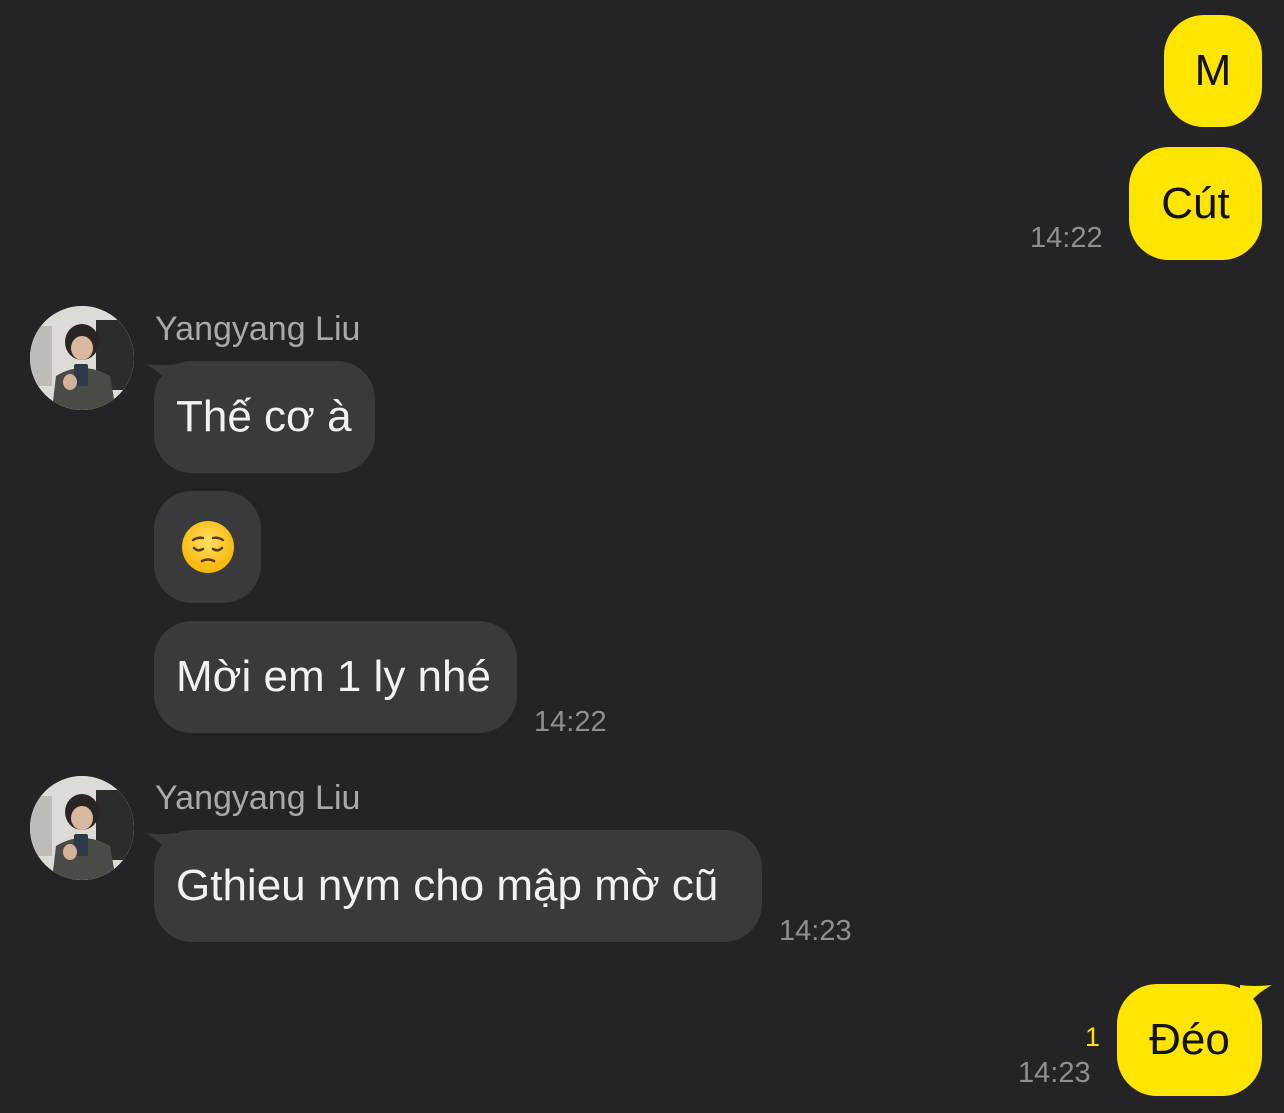  What do you see at coordinates (1093, 1037) in the screenshot?
I see `unread-count: 1` at bounding box center [1093, 1037].